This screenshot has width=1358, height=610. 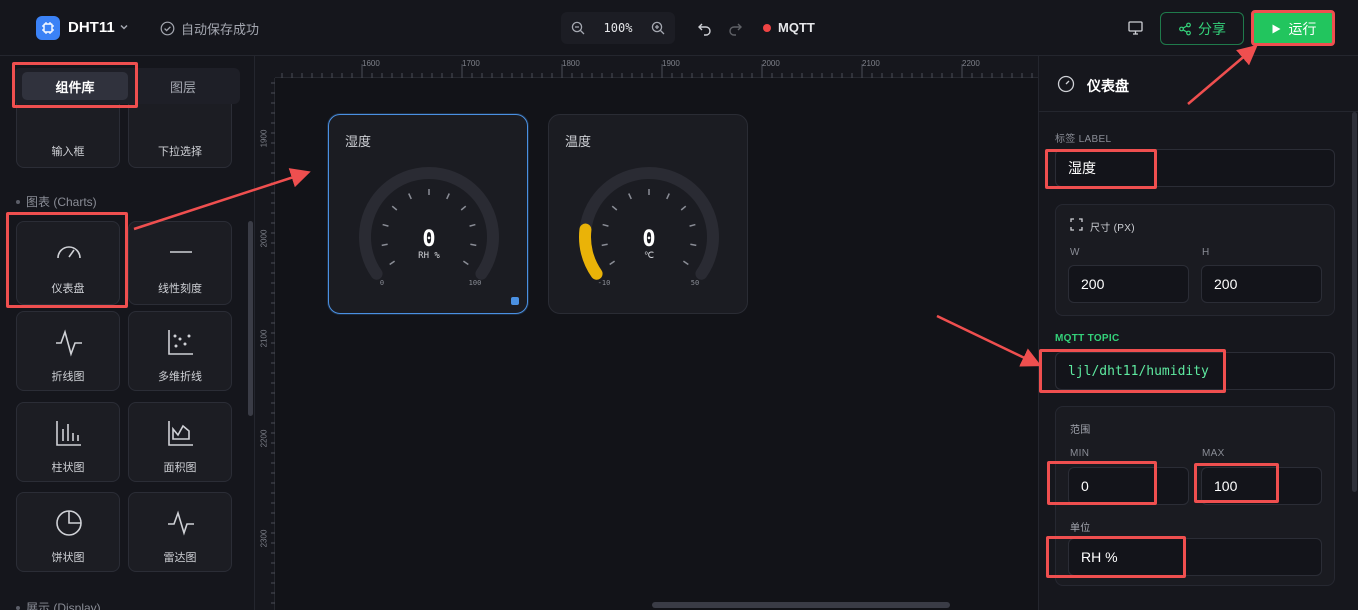 I want to click on component-card-area-chart: 面积图, so click(x=180, y=442).